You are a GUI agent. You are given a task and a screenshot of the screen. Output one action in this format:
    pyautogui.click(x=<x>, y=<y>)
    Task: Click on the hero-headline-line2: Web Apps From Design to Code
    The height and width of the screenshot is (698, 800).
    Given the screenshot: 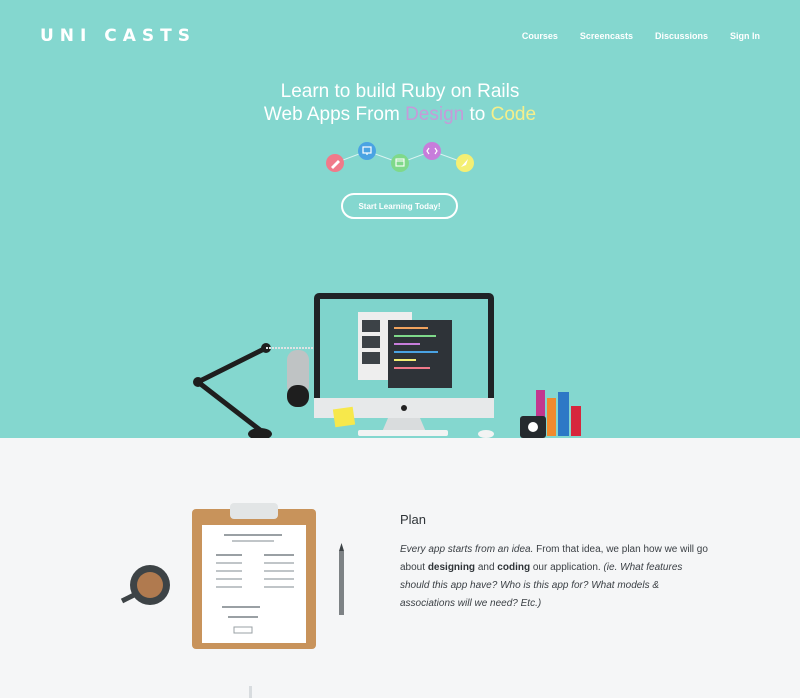 What is the action you would take?
    pyautogui.click(x=400, y=115)
    